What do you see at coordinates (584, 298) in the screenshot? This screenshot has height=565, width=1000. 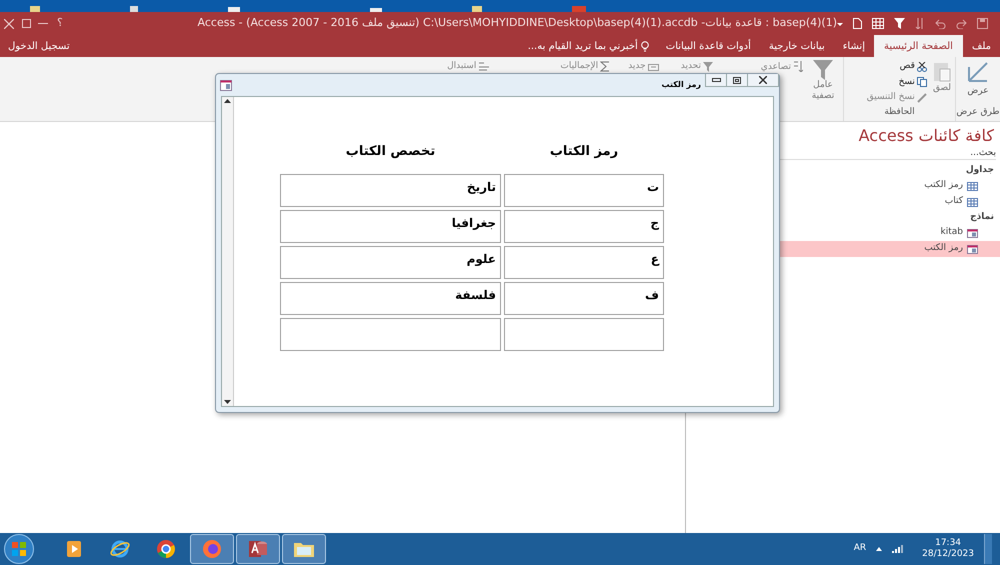 I see `text-box: ف` at bounding box center [584, 298].